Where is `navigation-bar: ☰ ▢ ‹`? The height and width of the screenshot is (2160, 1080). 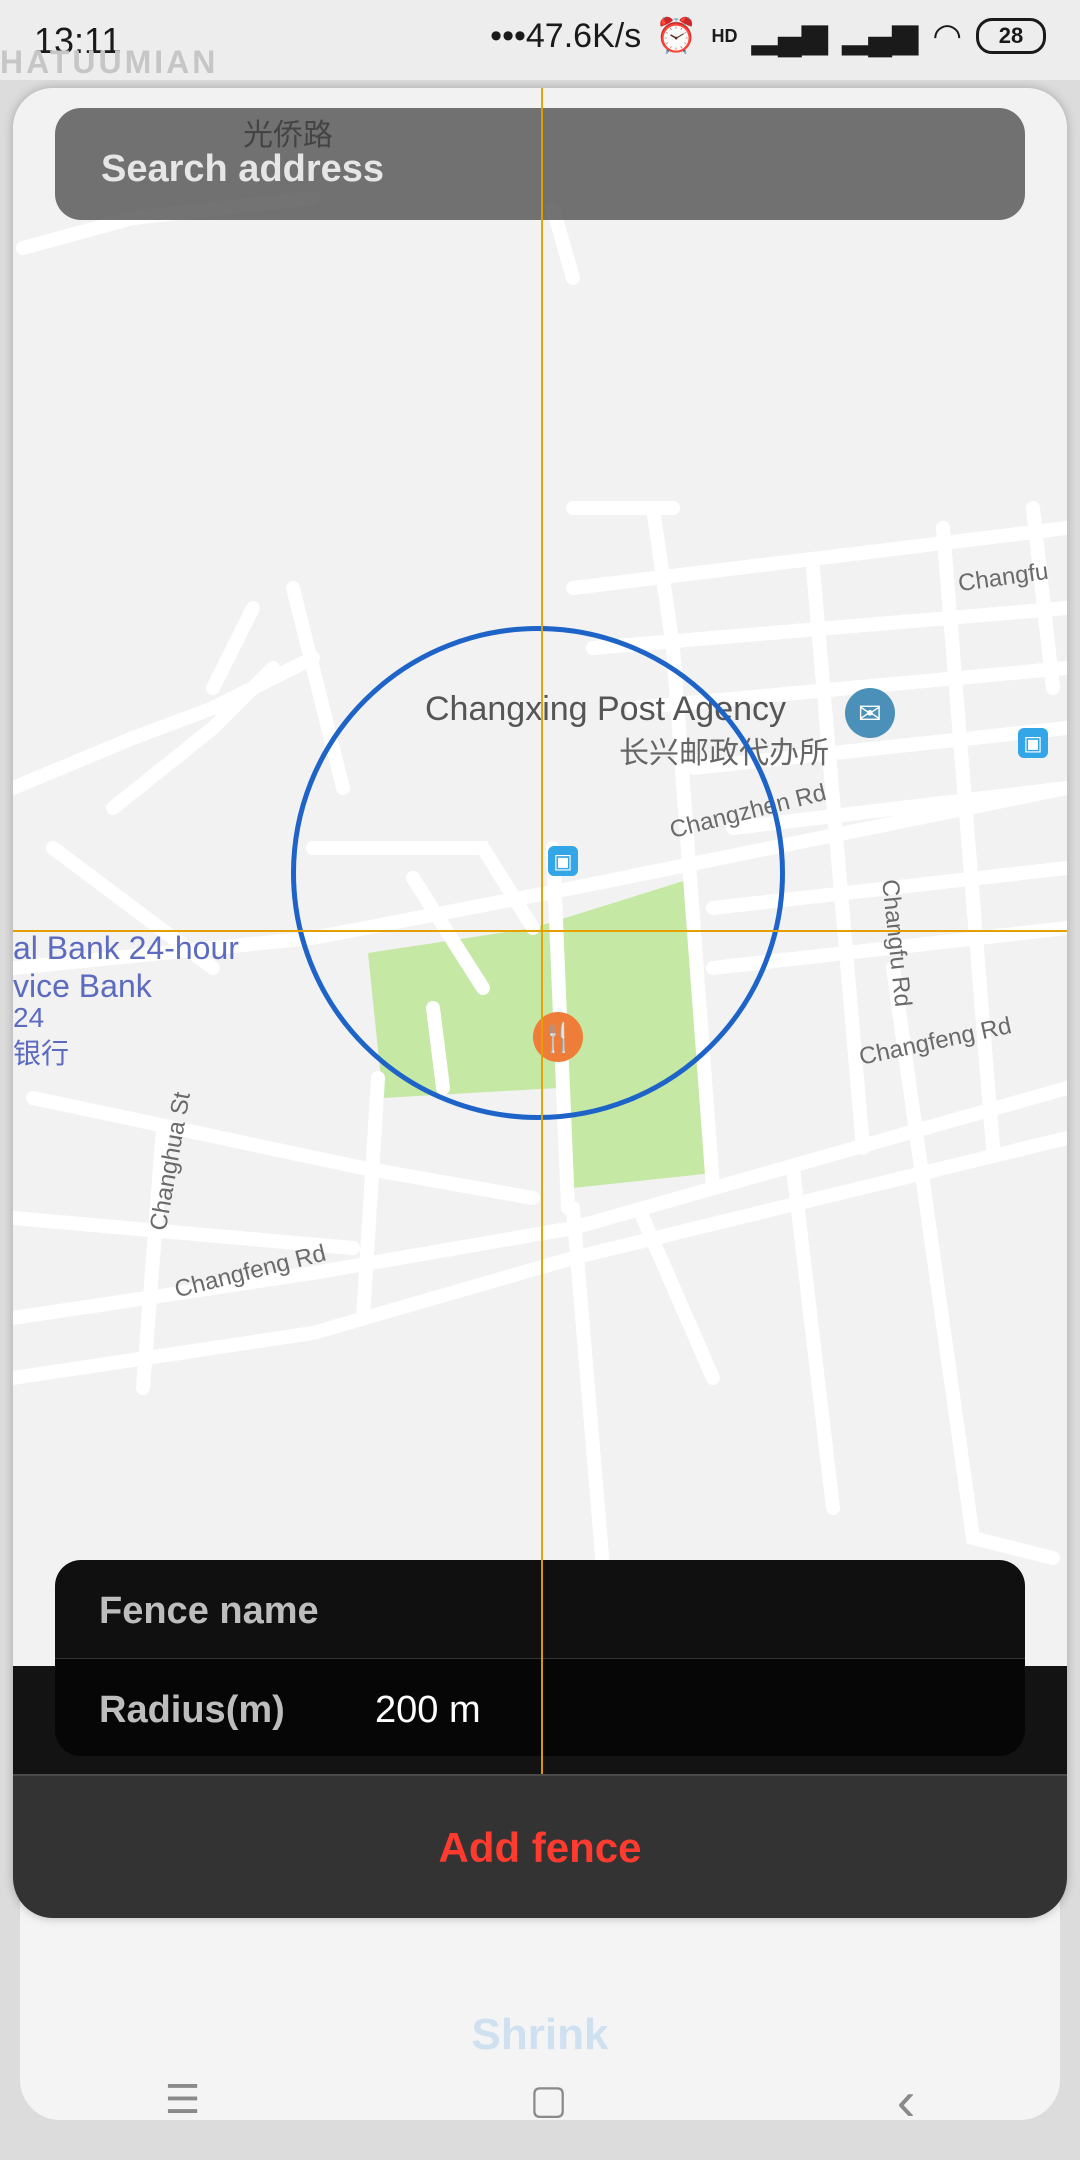
navigation-bar: ☰ ▢ ‹ is located at coordinates (540, 2100).